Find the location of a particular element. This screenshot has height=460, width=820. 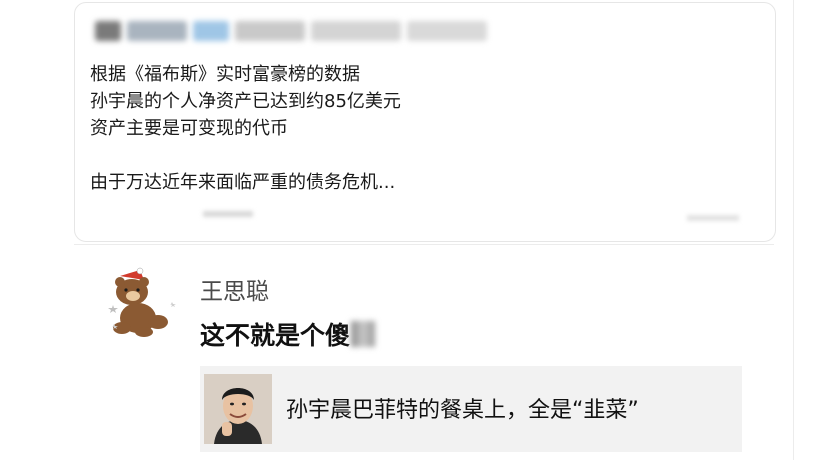

blurred-avatar is located at coordinates (108, 31).